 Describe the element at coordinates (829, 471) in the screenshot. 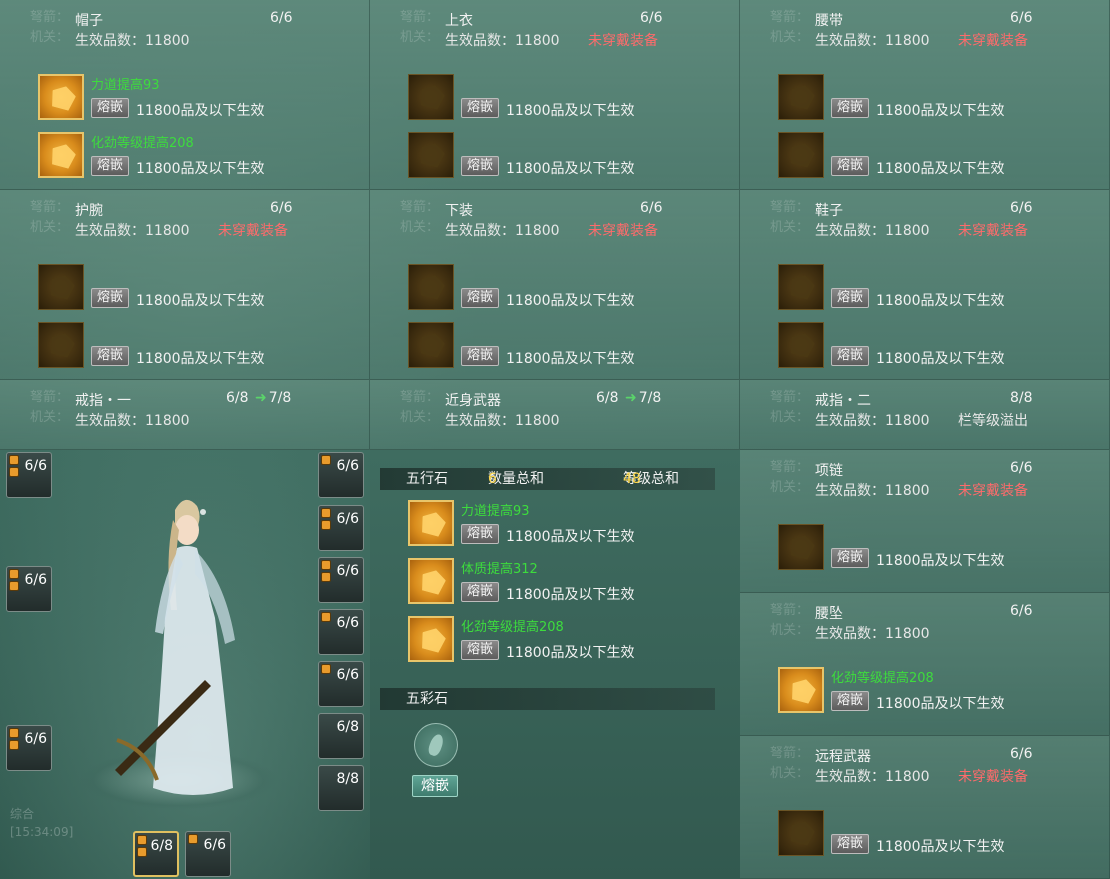

I see `slot-name: 项链` at that location.